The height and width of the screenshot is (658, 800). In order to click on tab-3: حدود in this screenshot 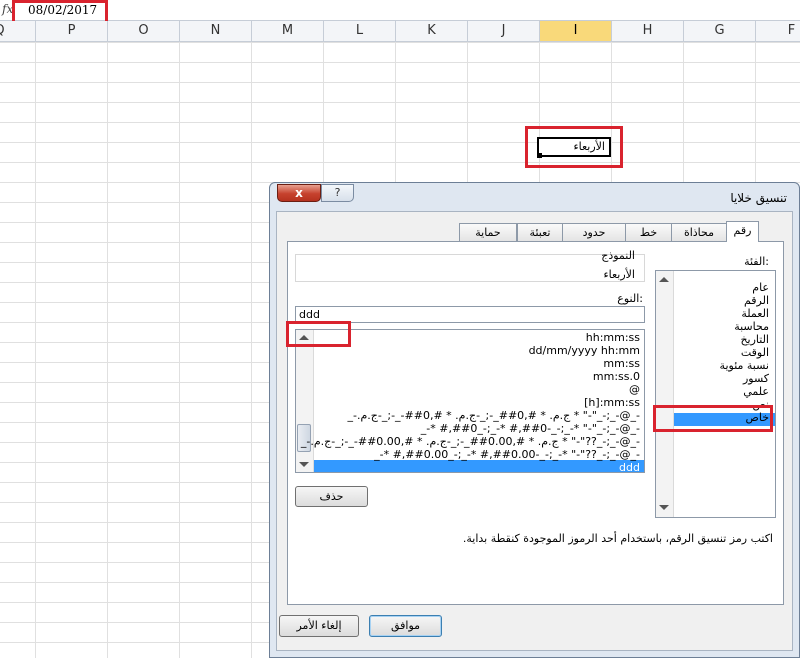, I will do `click(594, 232)`.